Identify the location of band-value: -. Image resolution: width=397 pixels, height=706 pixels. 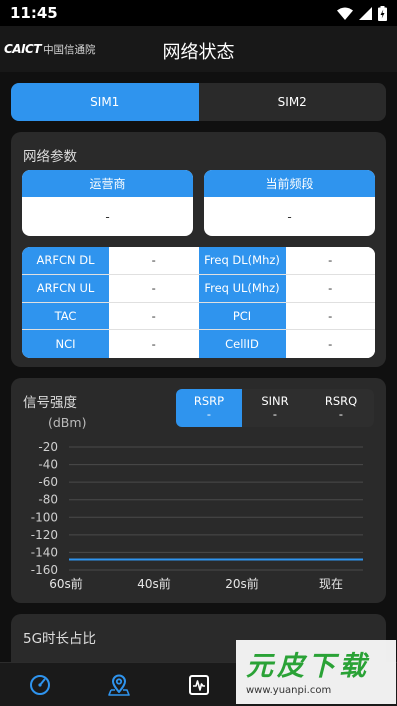
(289, 216).